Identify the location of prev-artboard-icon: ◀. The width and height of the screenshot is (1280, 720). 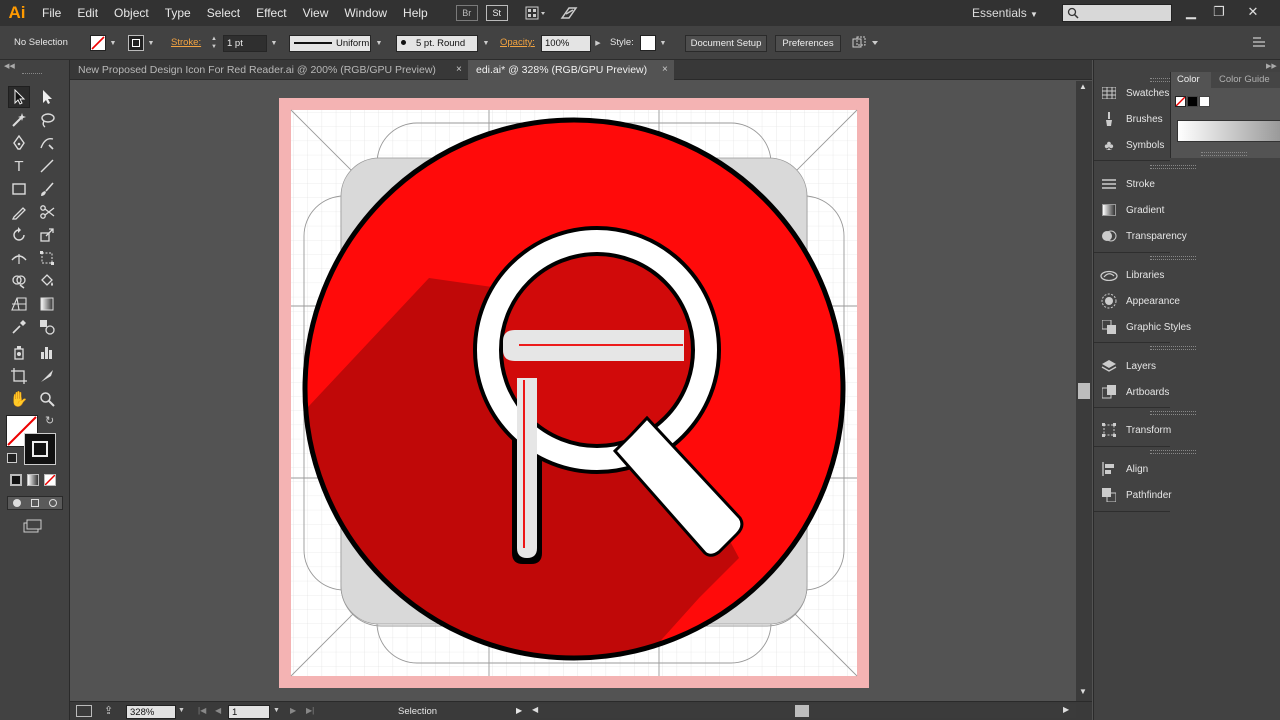
(218, 710).